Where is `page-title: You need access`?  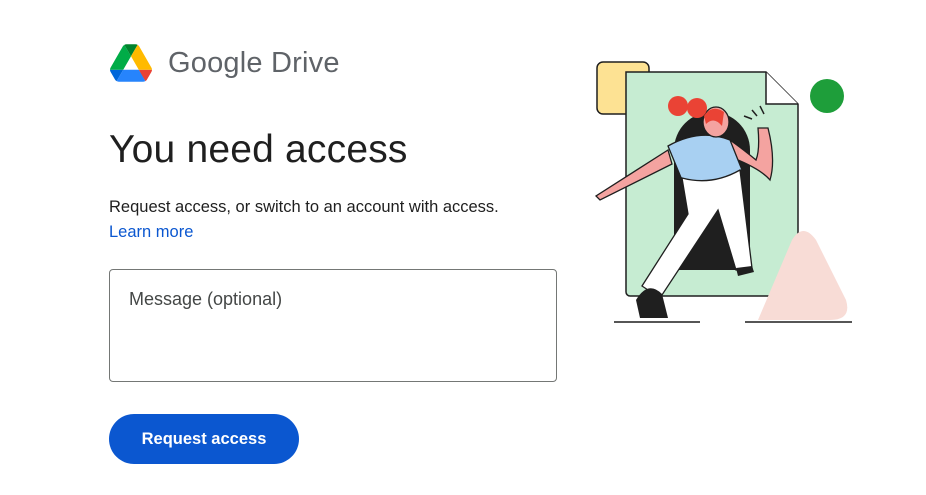 page-title: You need access is located at coordinates (258, 149).